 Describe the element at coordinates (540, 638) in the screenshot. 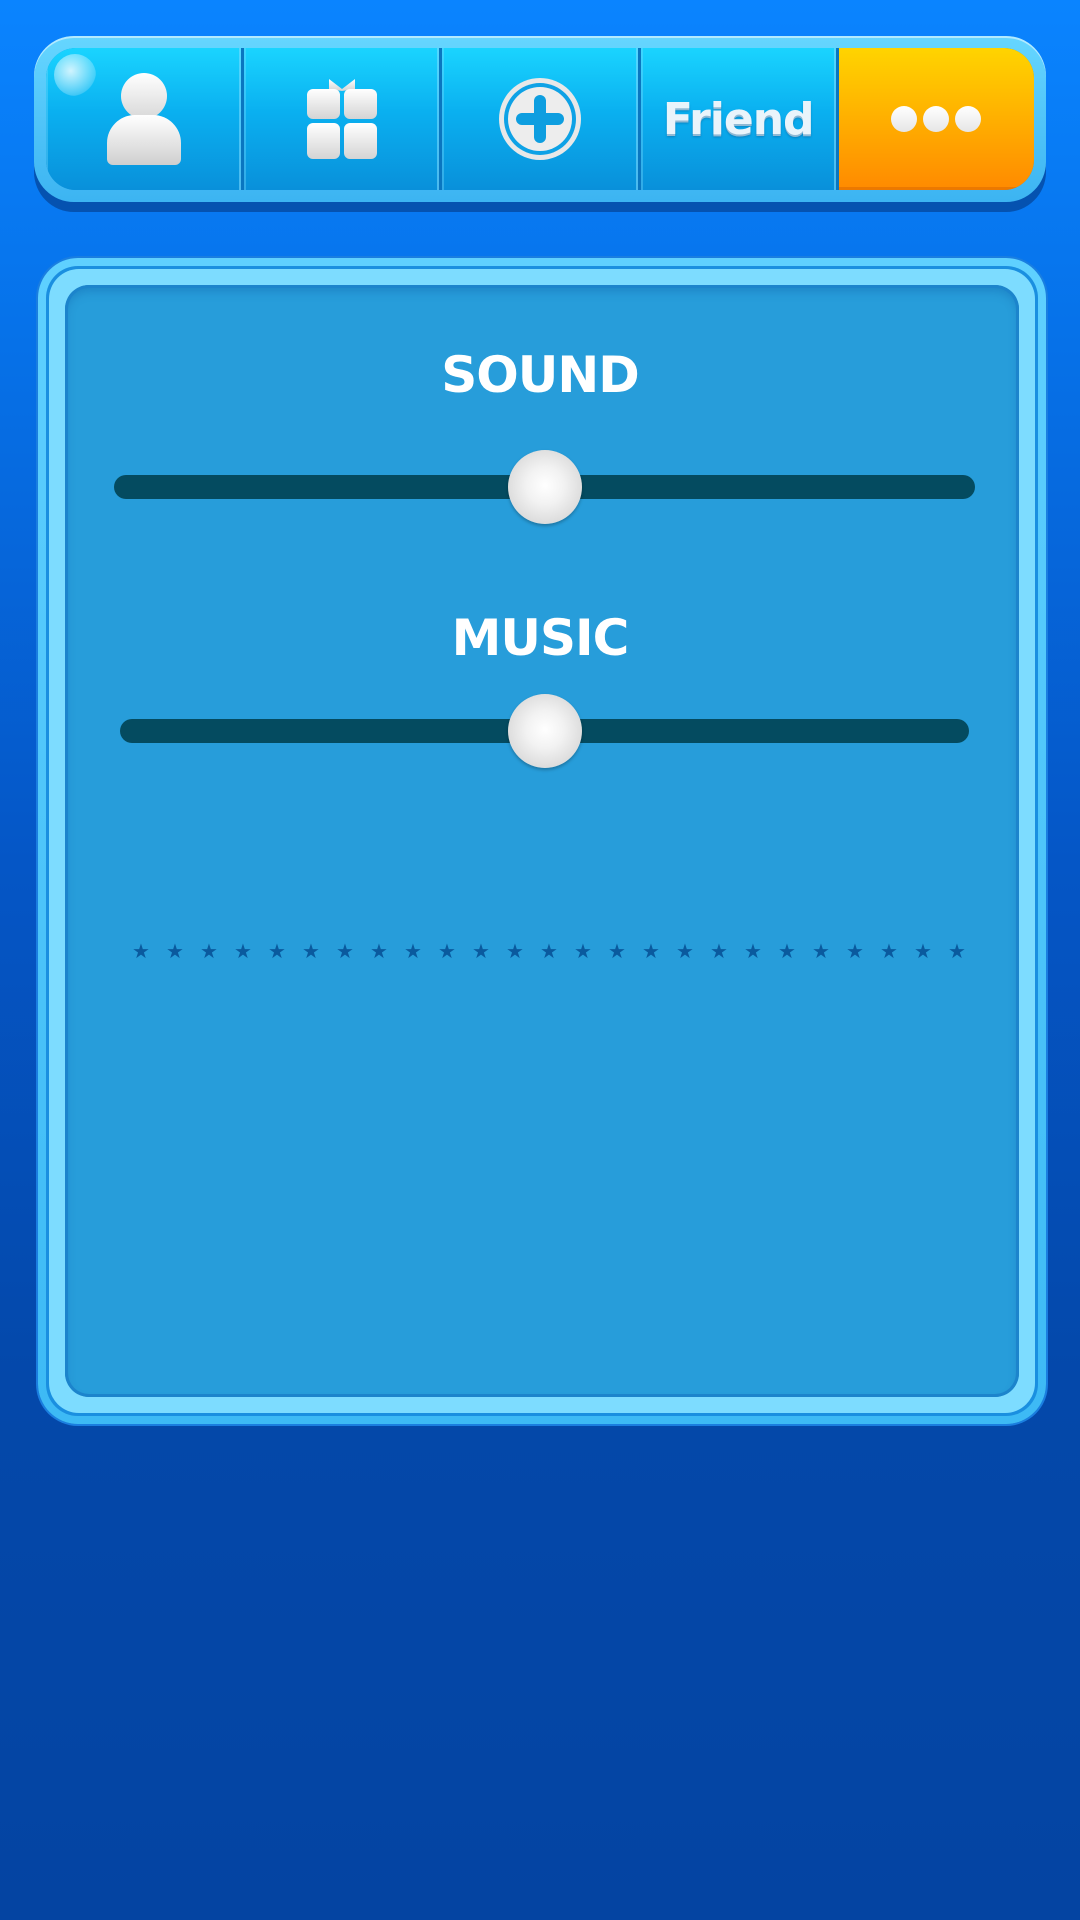

I see `music-label: MUSIC` at that location.